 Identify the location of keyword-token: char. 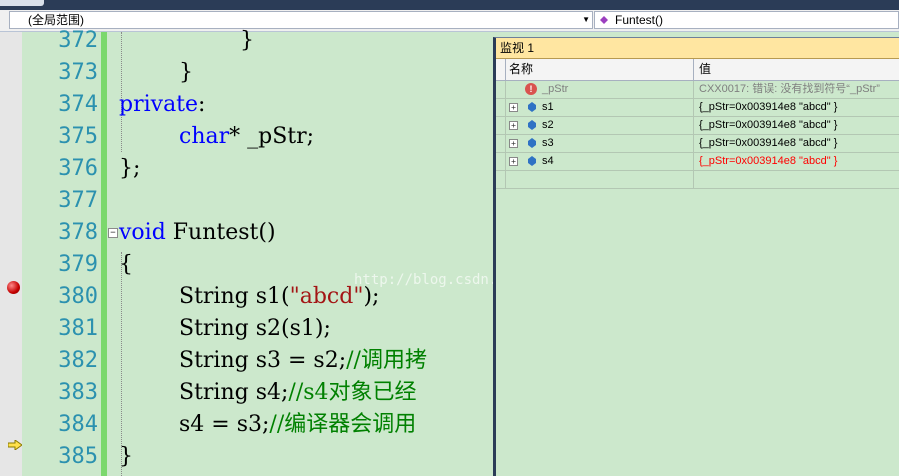
(204, 136).